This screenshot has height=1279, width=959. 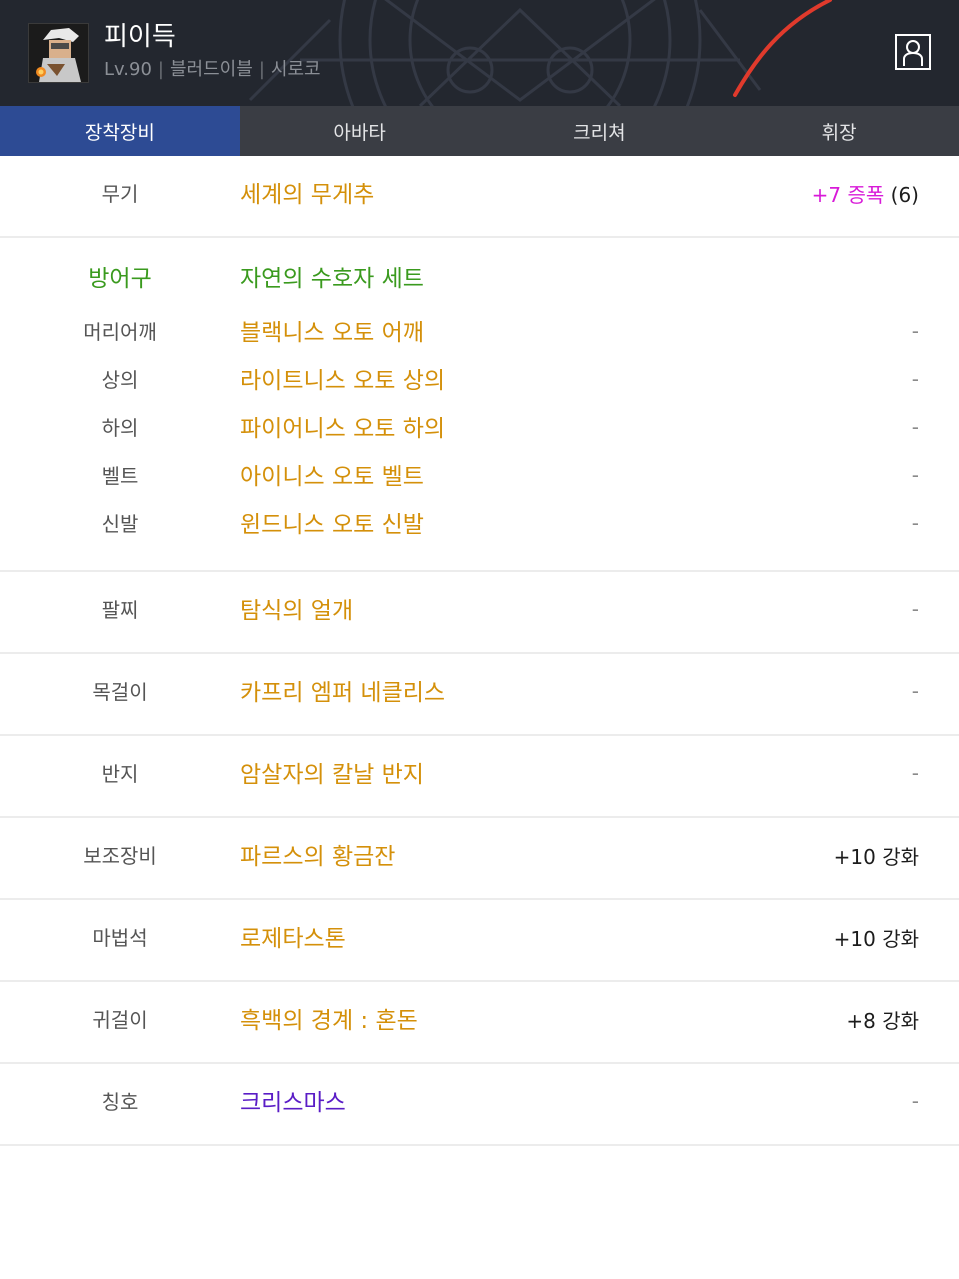 I want to click on slot-label: 귀걸이, so click(x=120, y=1020).